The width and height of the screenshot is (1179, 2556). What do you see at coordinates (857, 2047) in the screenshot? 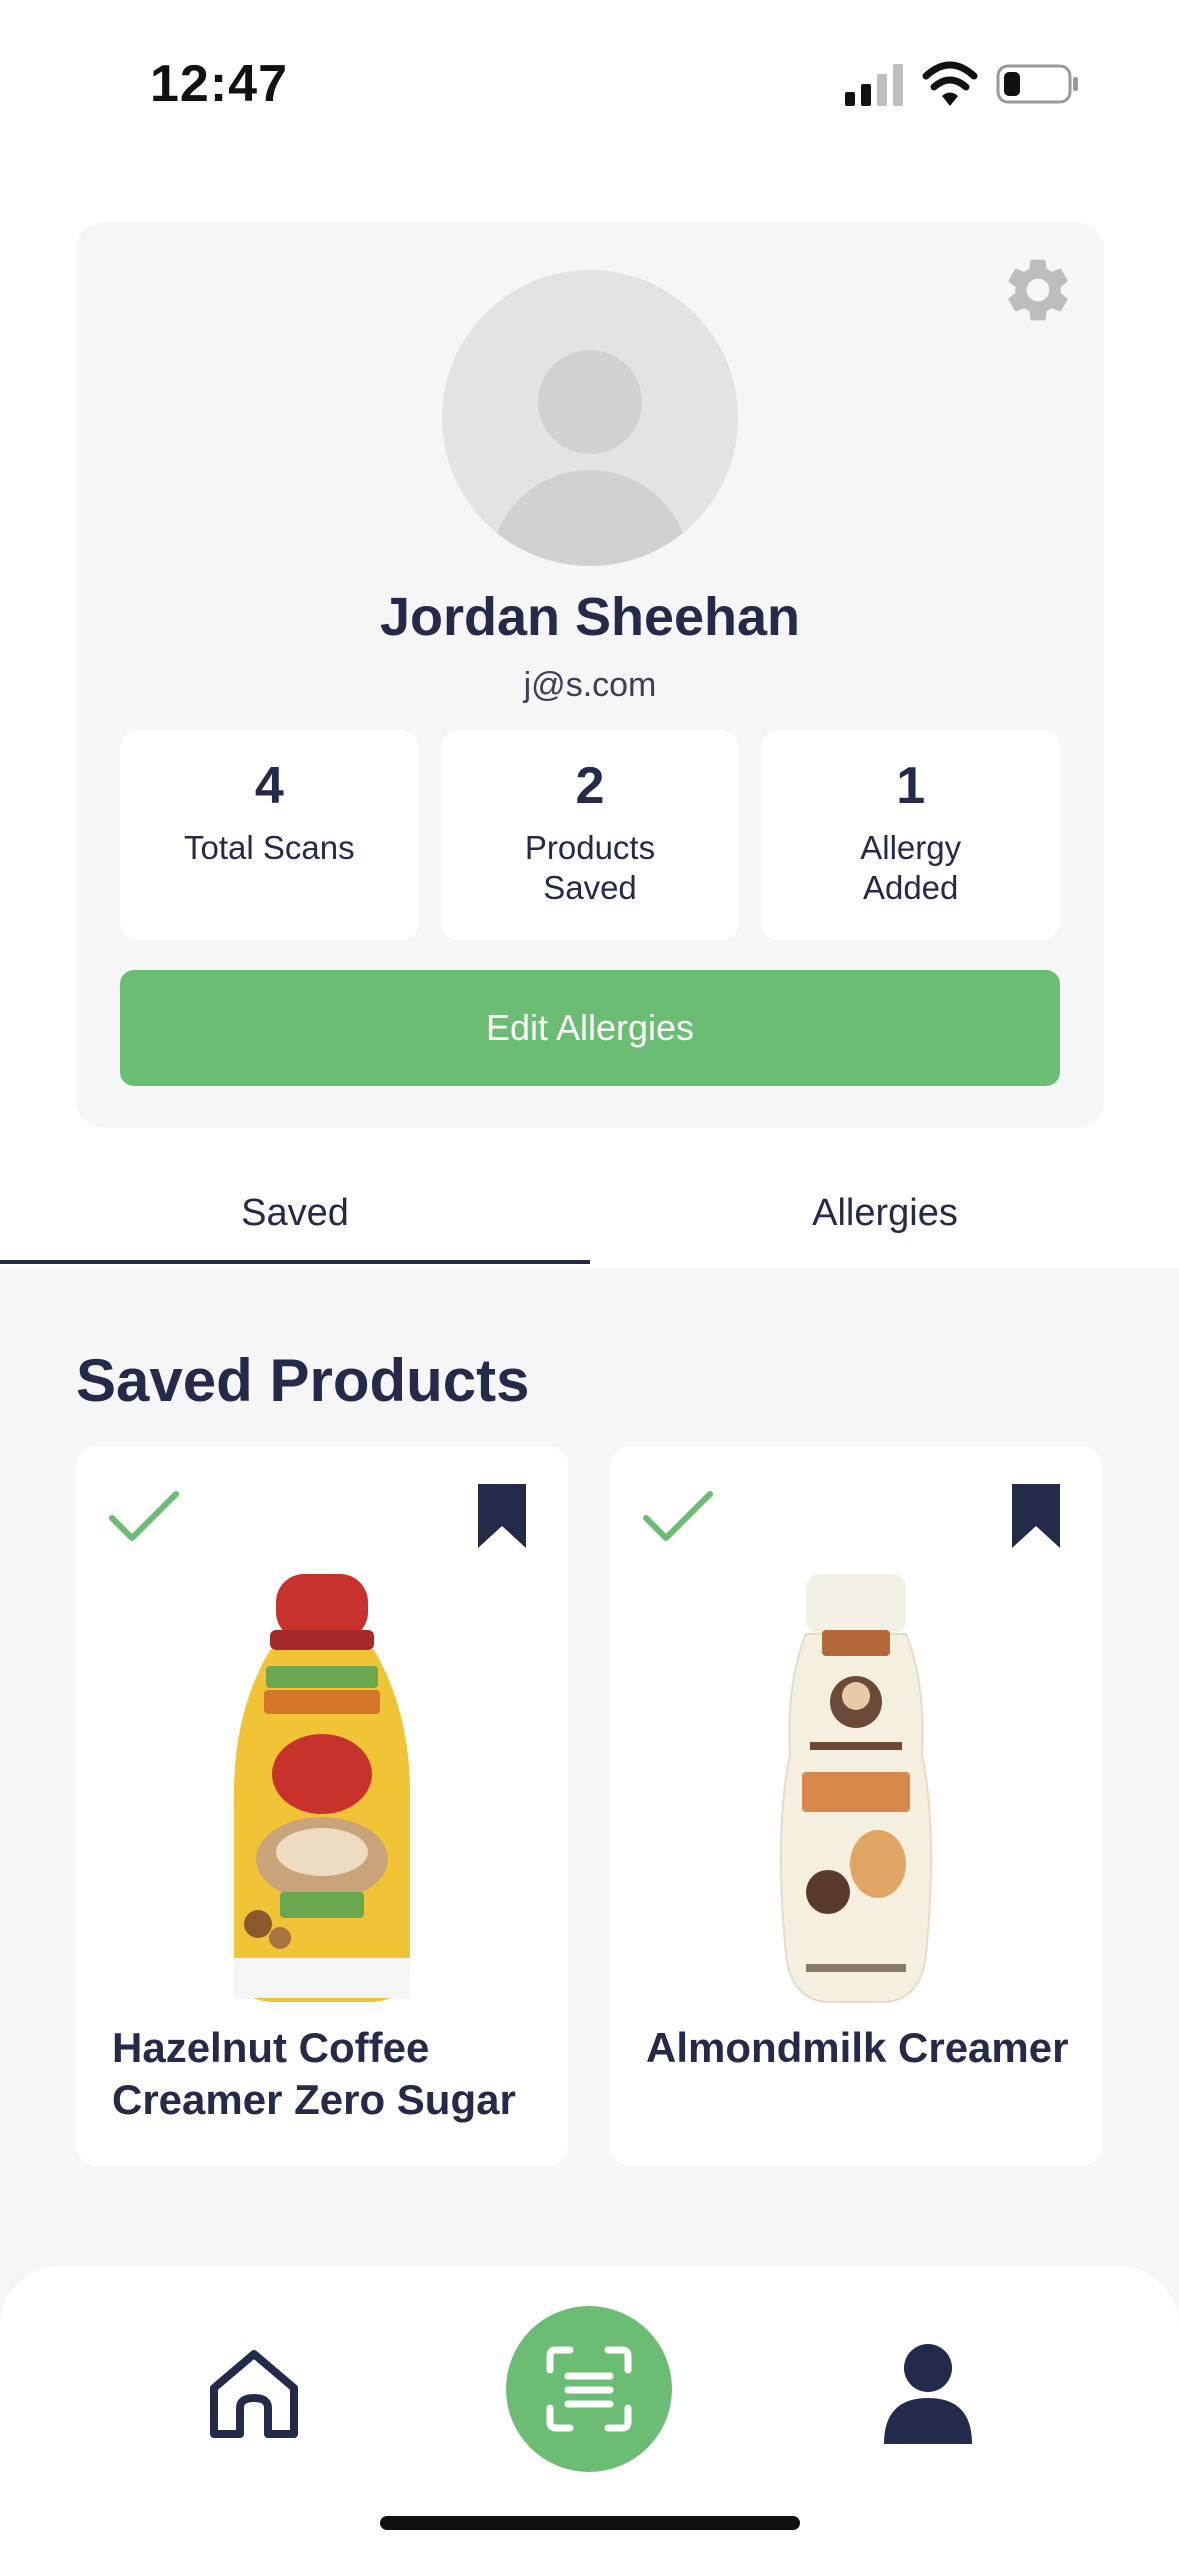
I see `product-name: Almondmilk Creamer` at bounding box center [857, 2047].